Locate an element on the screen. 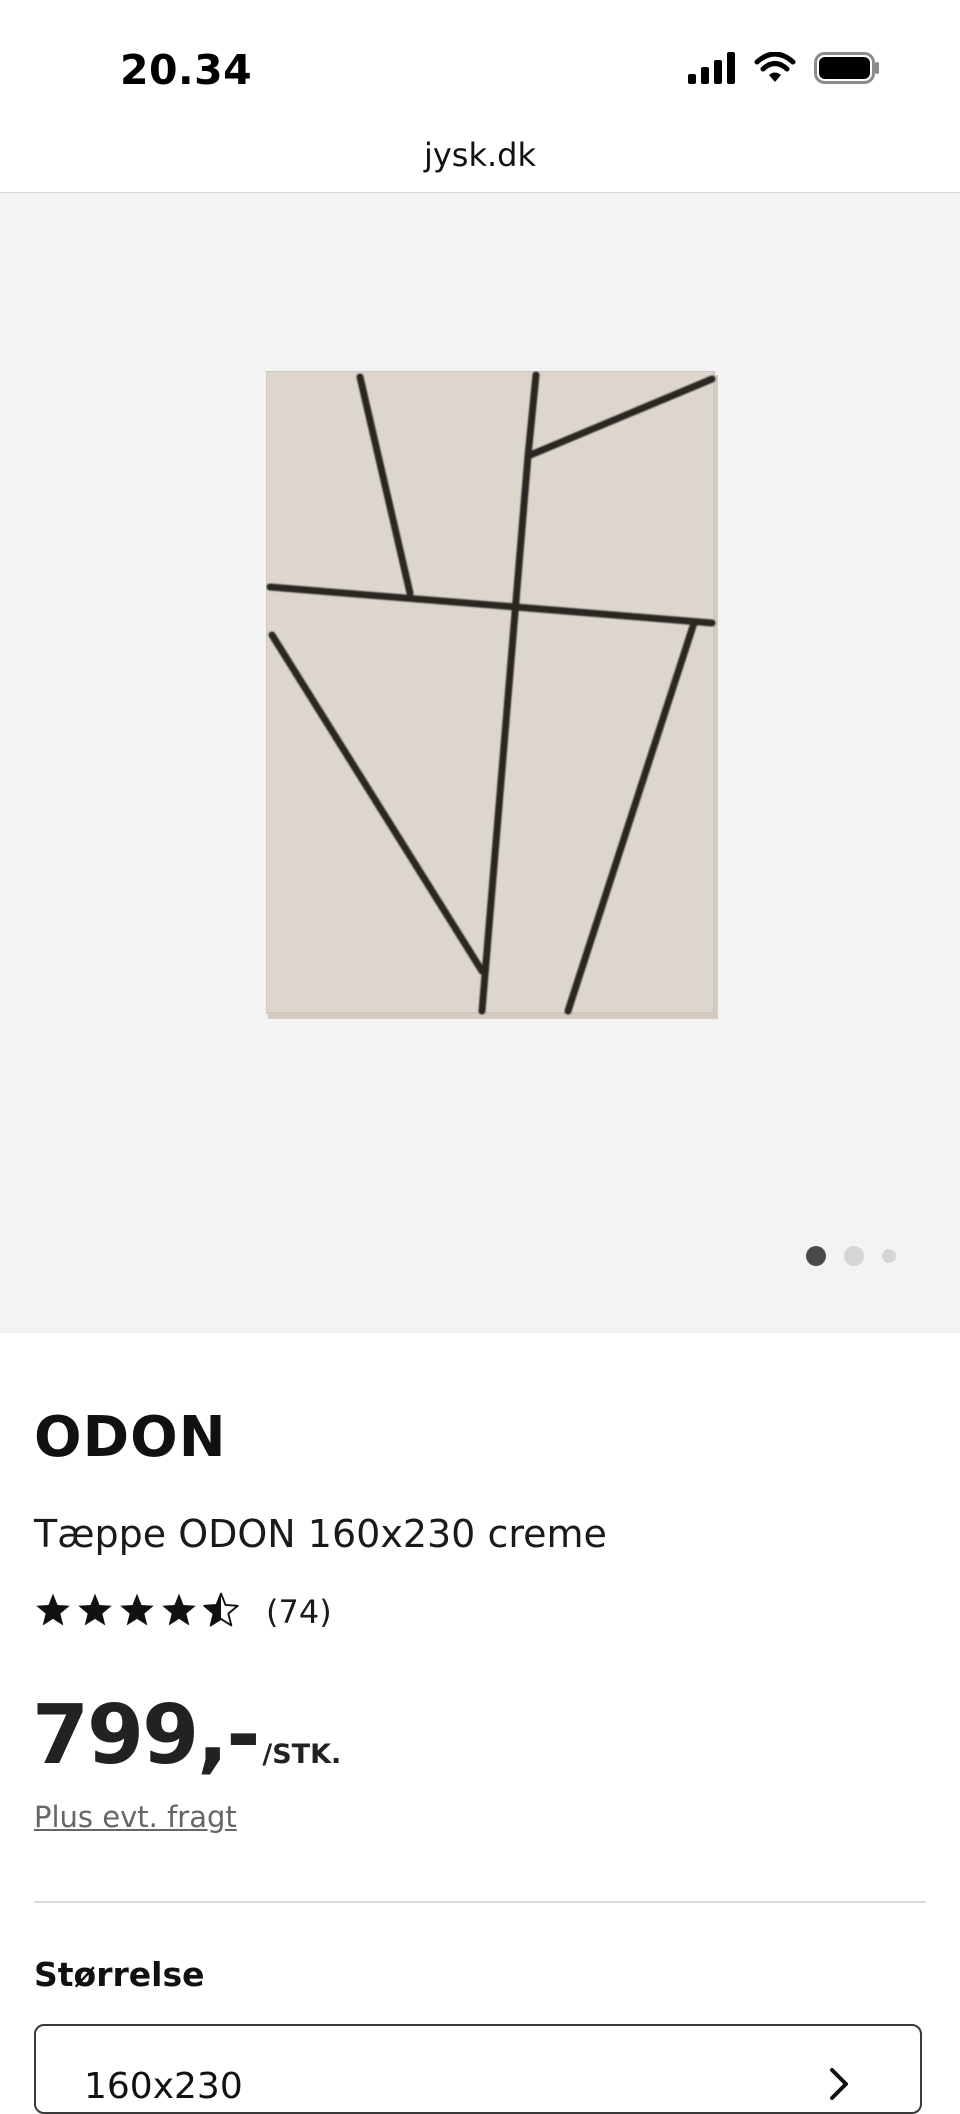 The image size is (960, 2114). price-unit: /STK. is located at coordinates (302, 1754).